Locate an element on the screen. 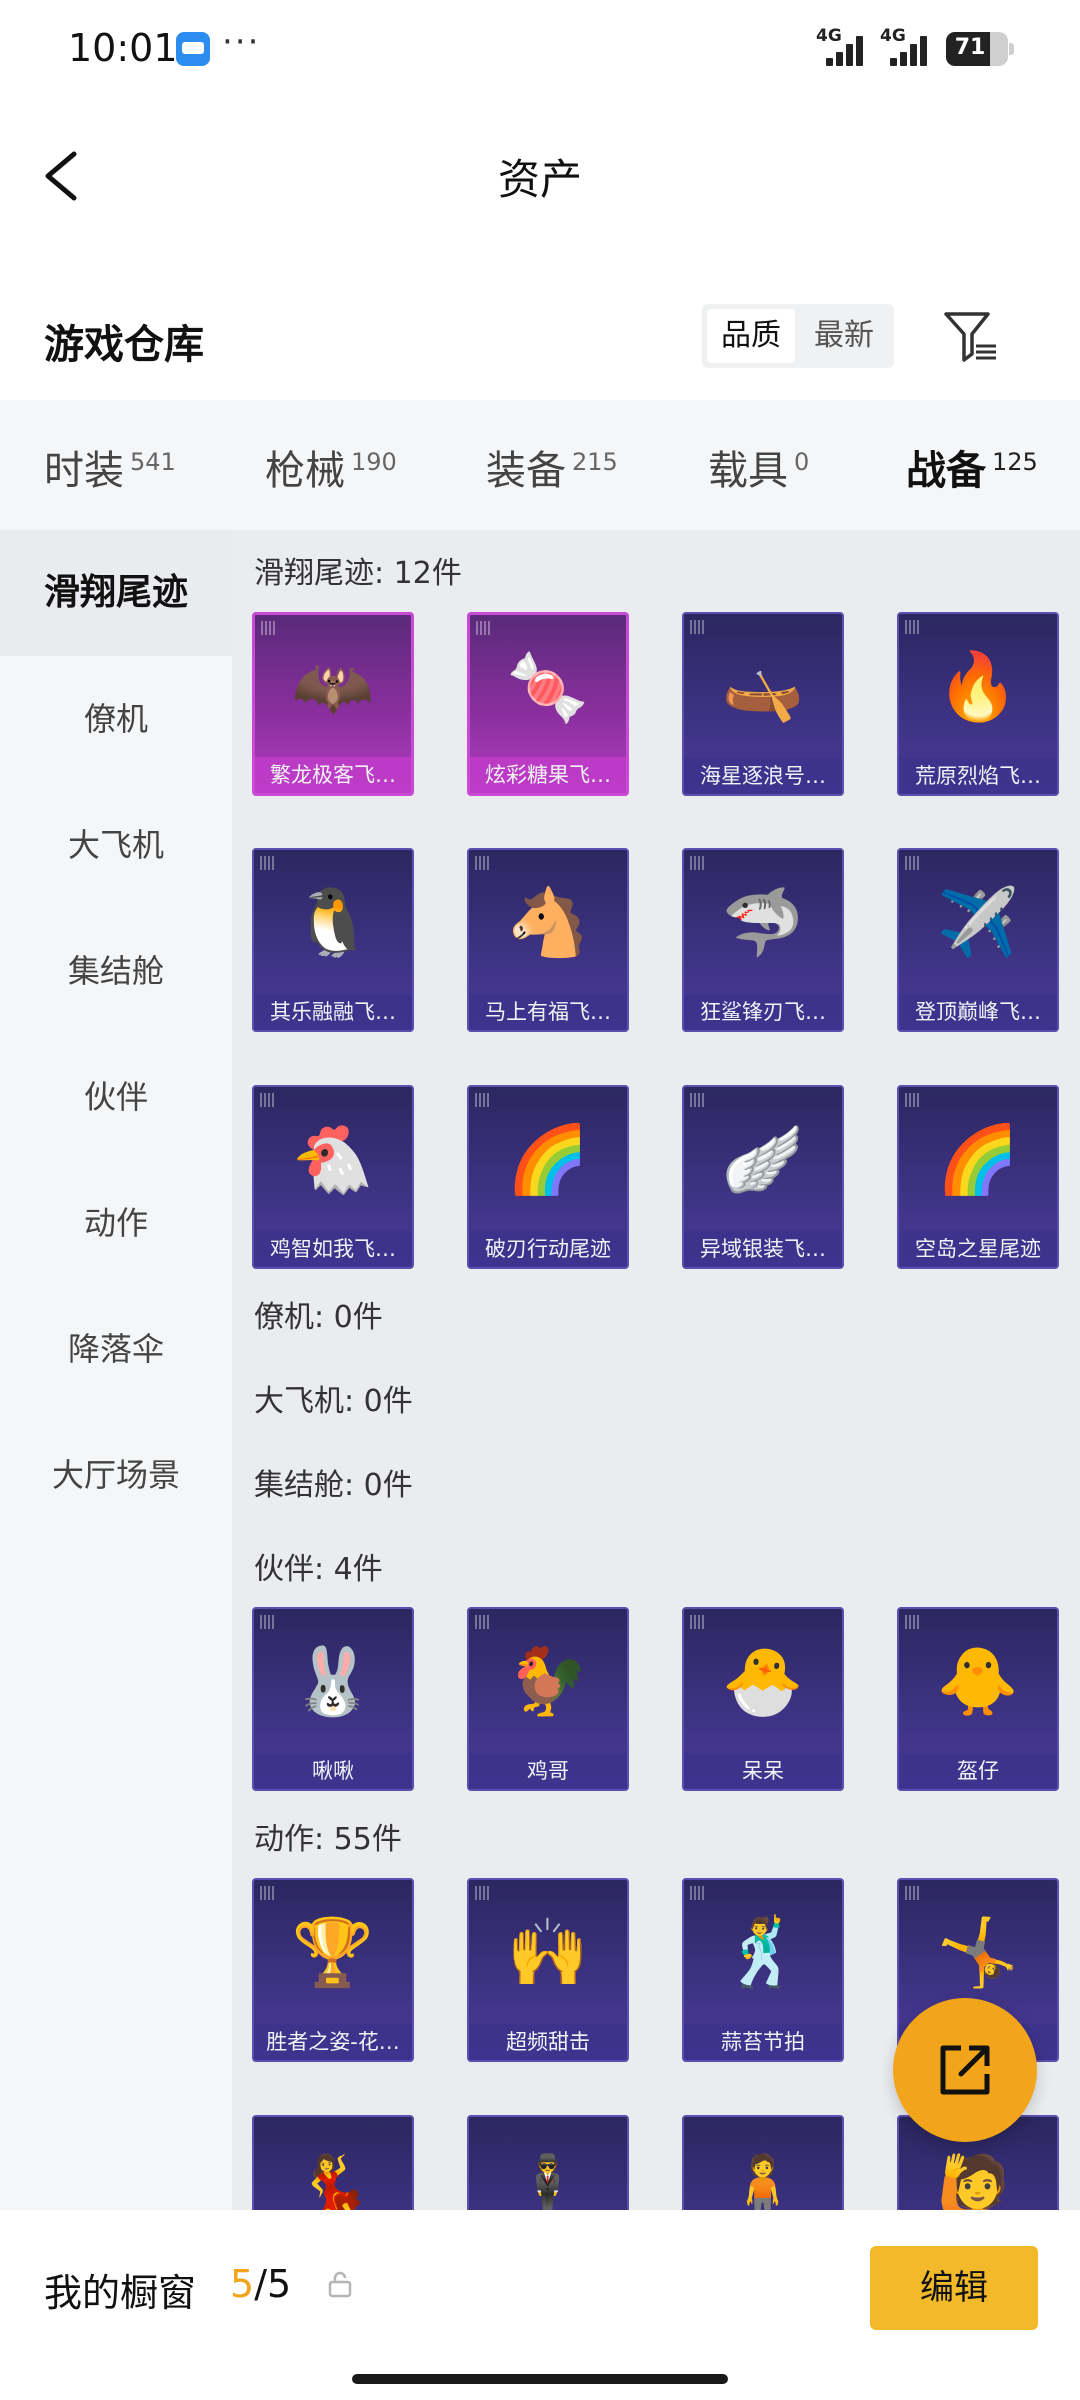  glider-icon: 🛶 is located at coordinates (763, 686).